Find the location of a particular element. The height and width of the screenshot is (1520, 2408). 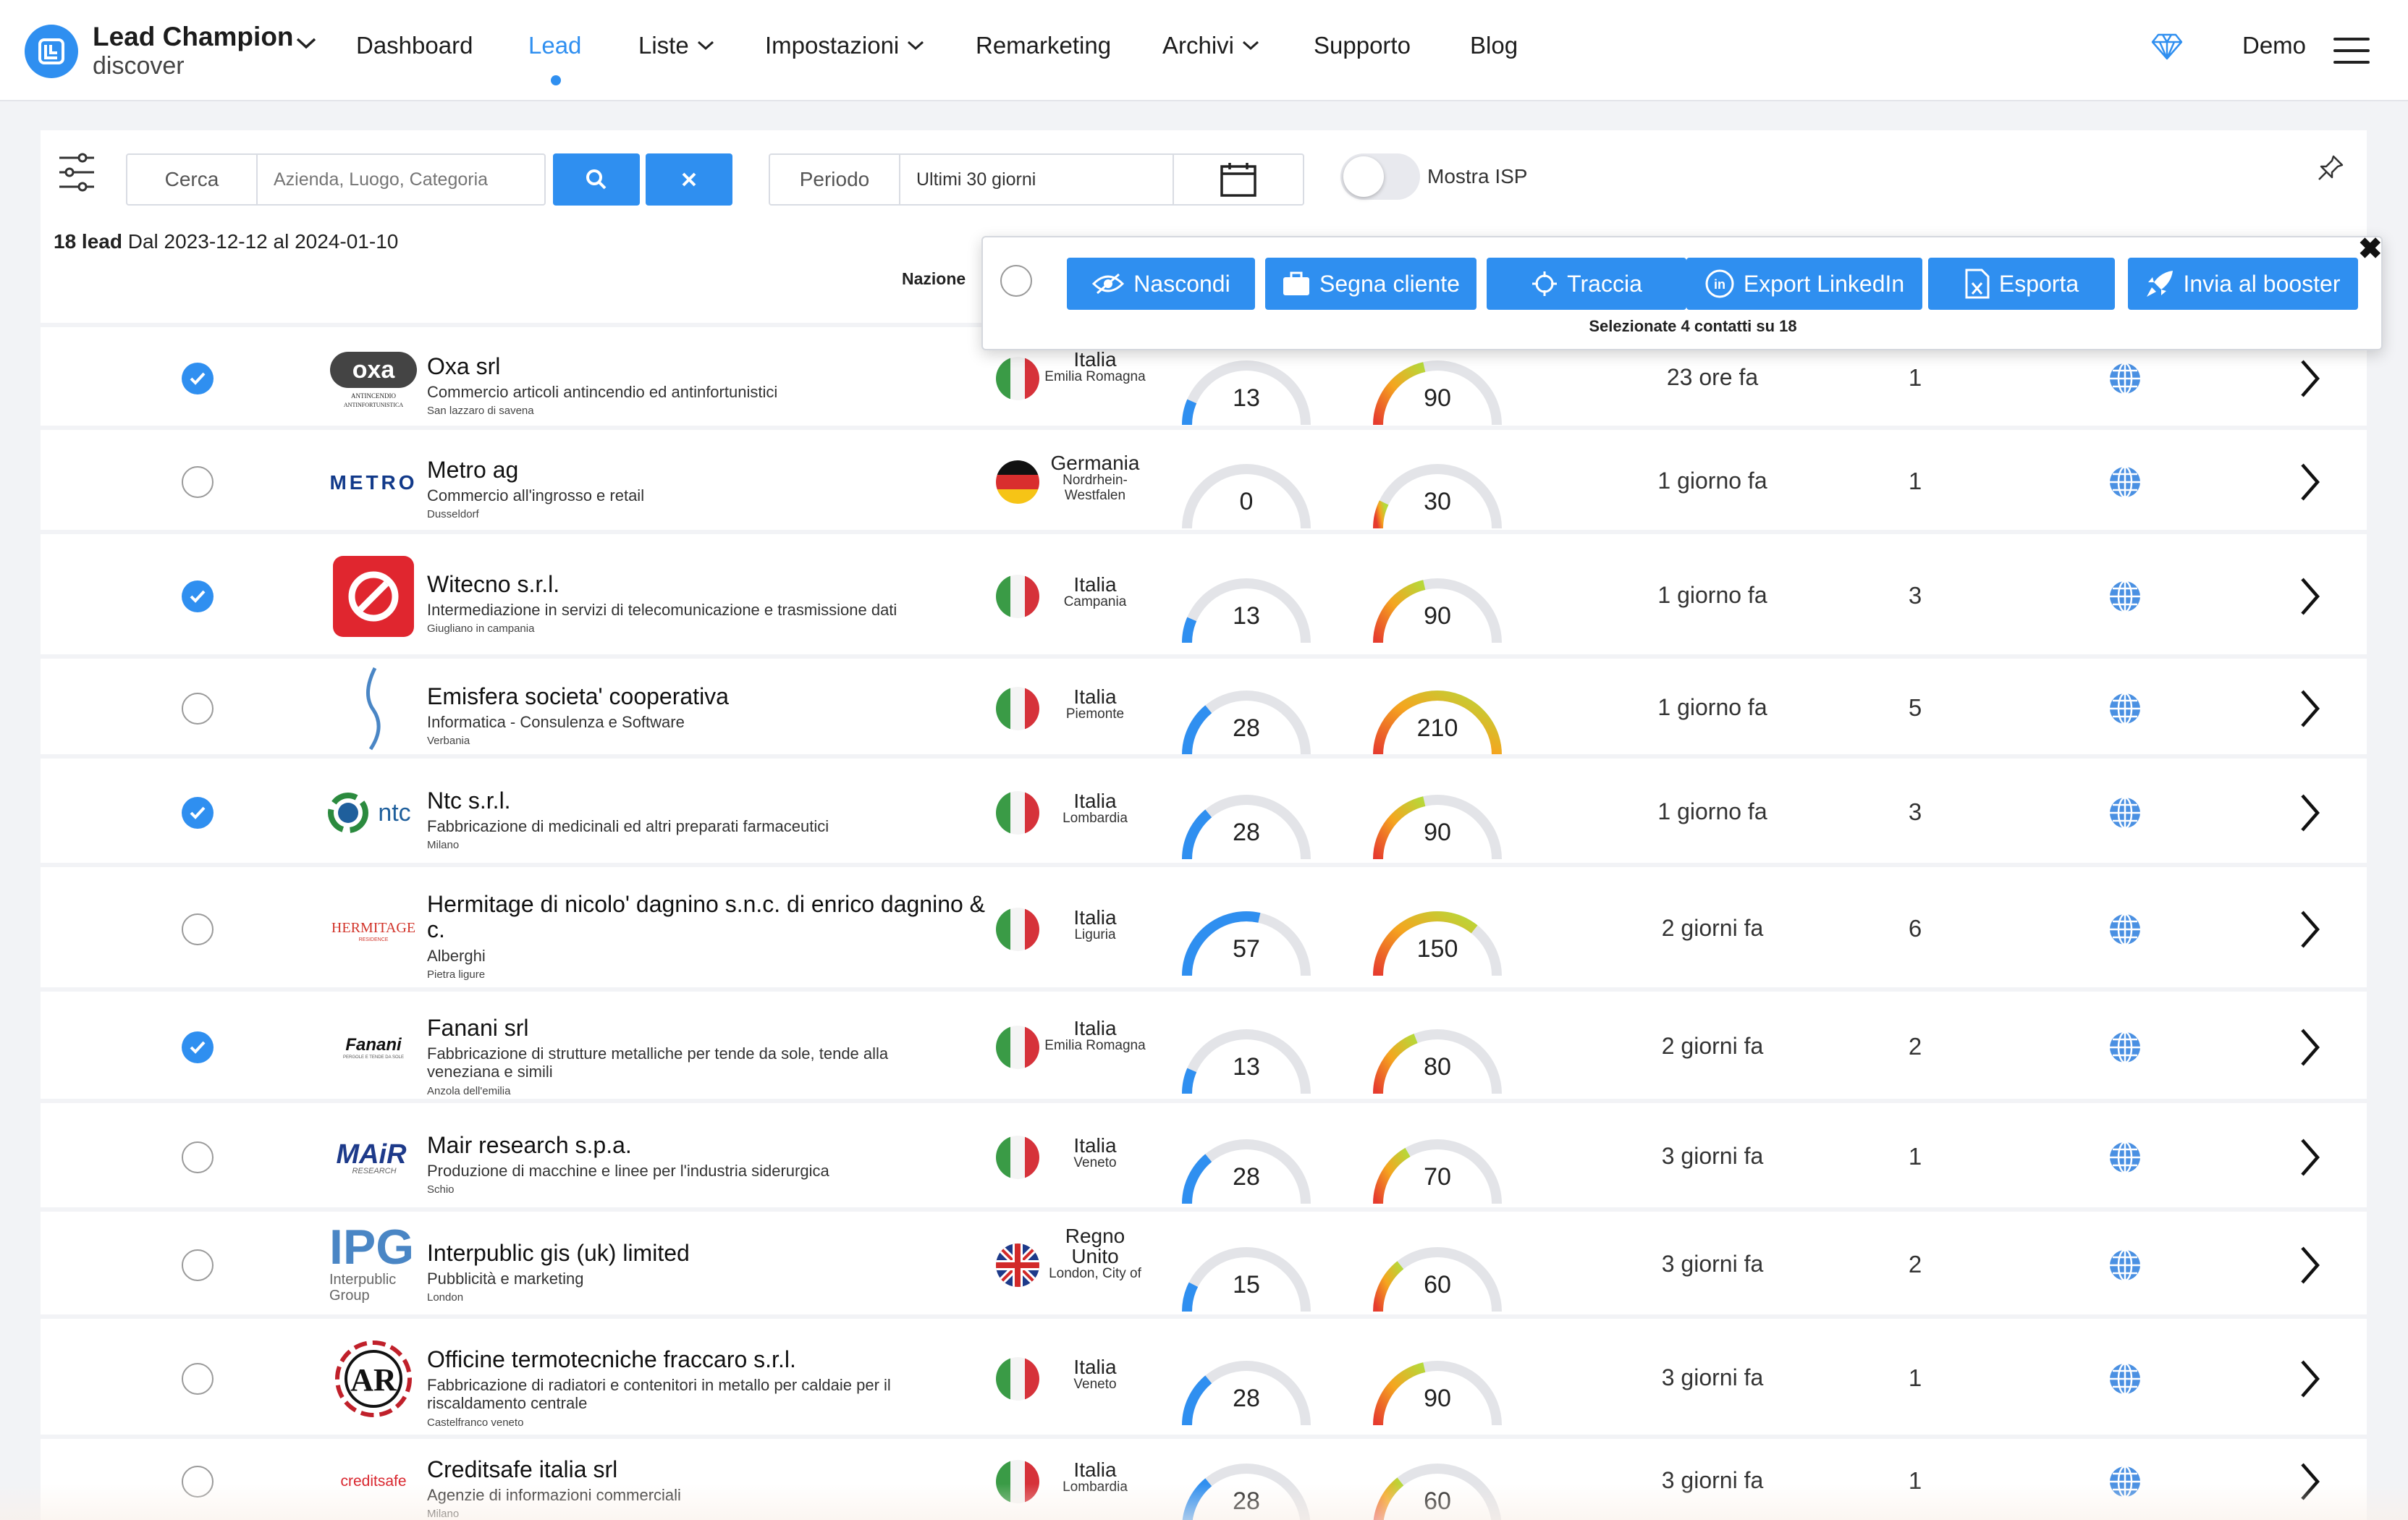

esporta-button: Esporta is located at coordinates (2021, 284).